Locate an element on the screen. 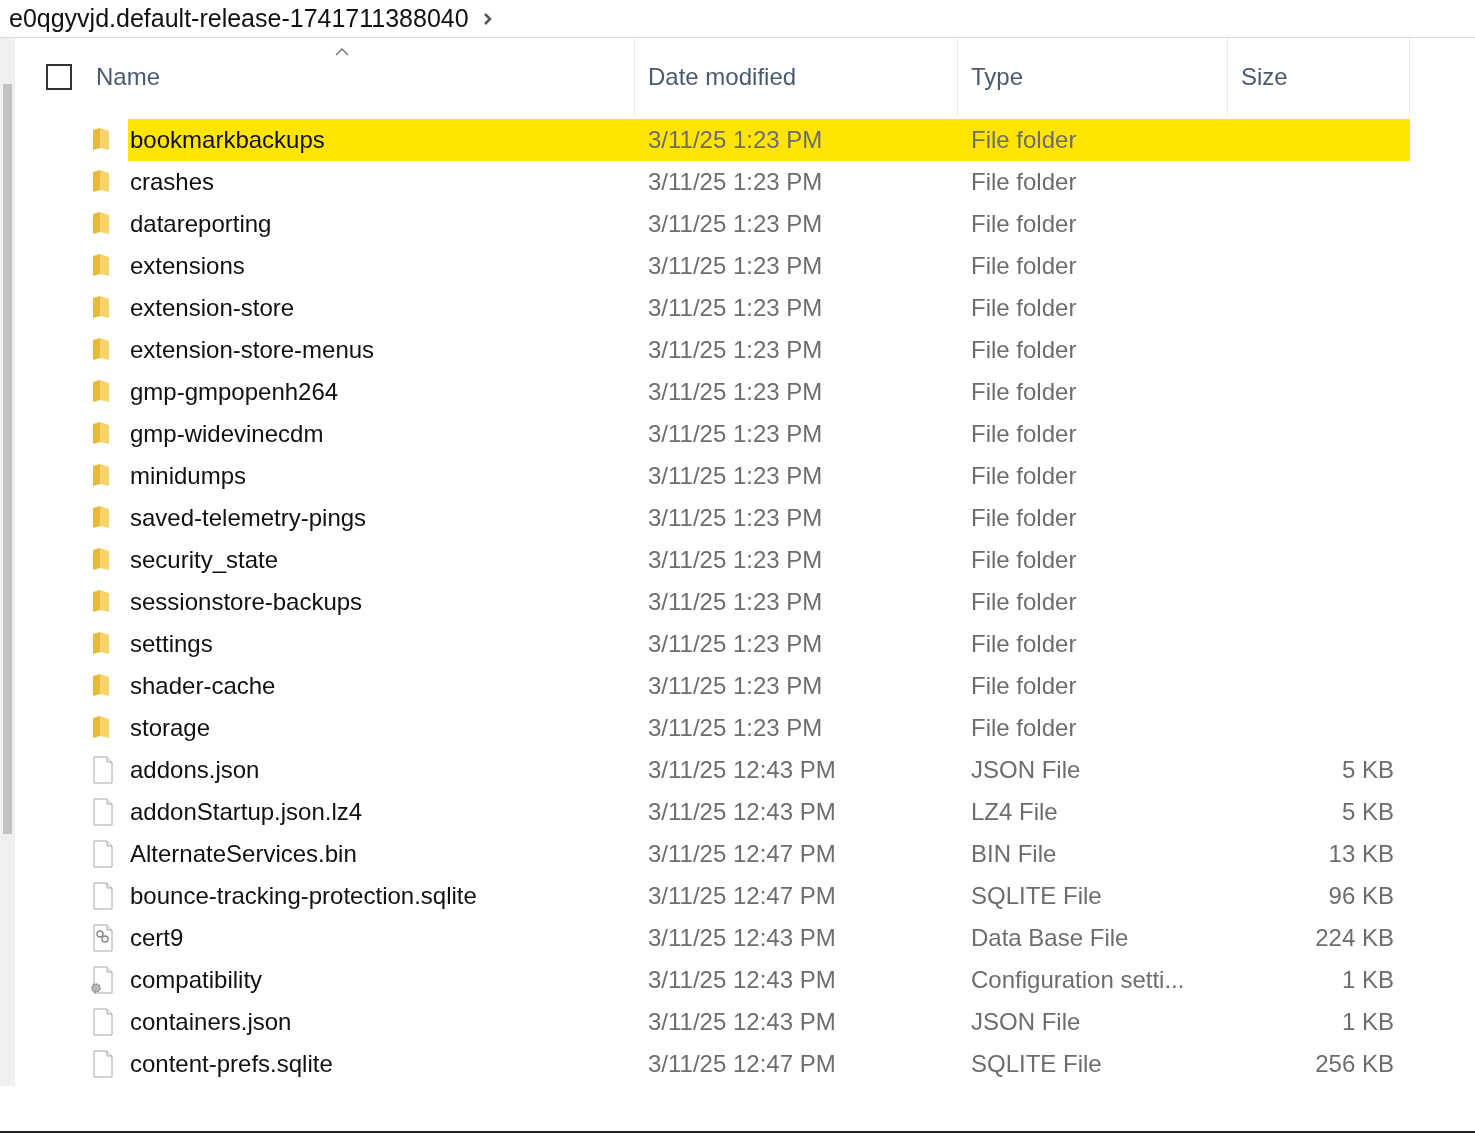 The width and height of the screenshot is (1475, 1133). file-row: addons.json 3/11/25 12:43 PM JSON File 5 KB is located at coordinates (769, 770).